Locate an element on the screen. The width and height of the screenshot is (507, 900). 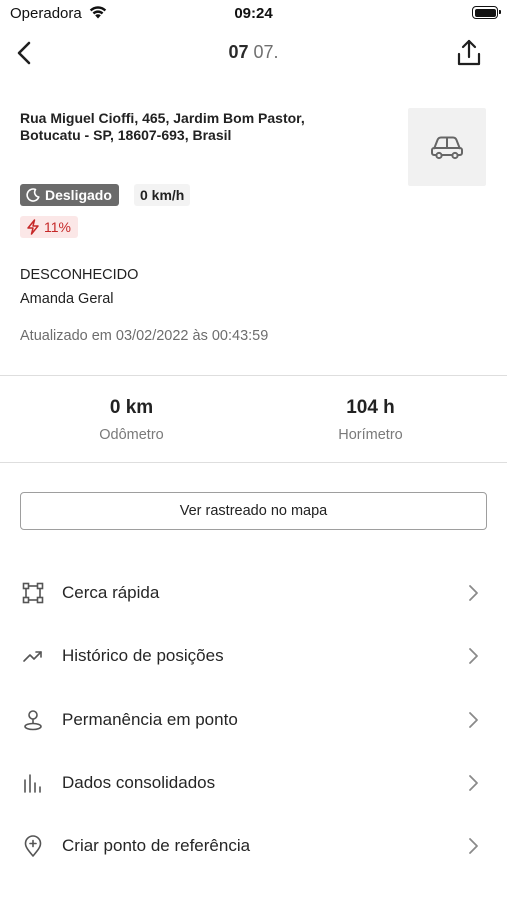
page-title: 07 07. is located at coordinates (253, 52).